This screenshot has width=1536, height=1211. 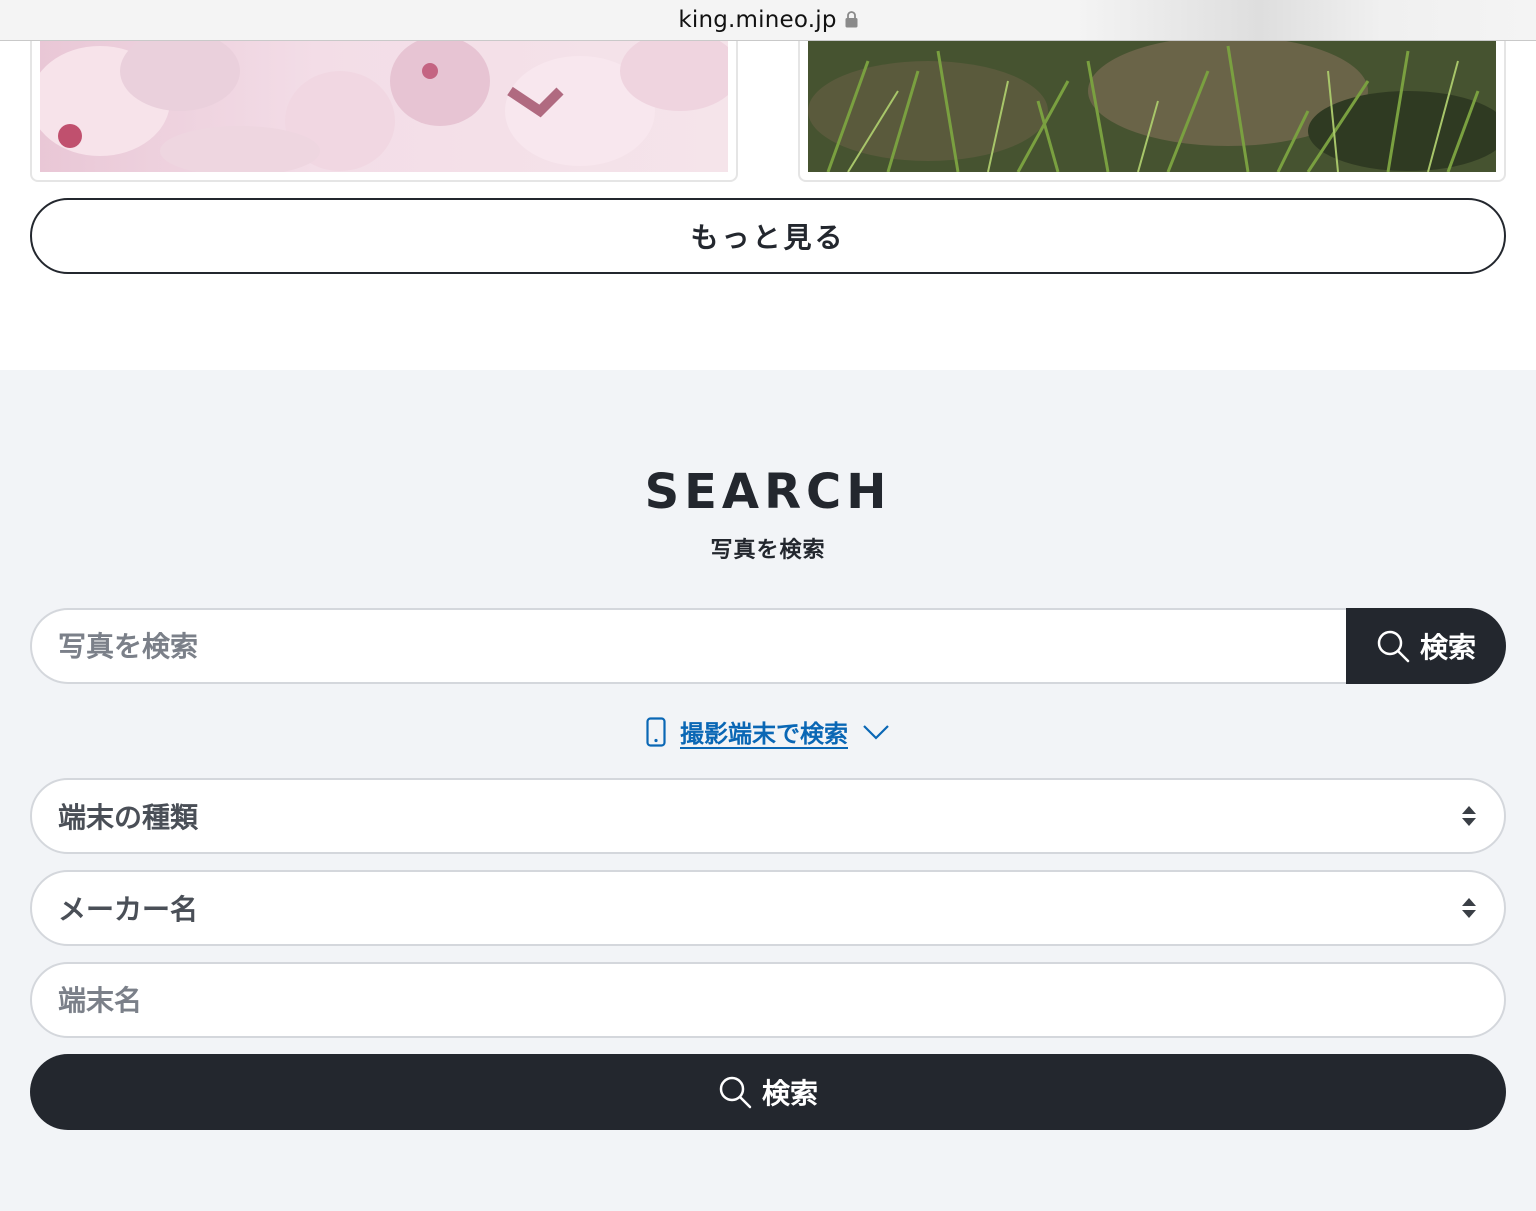 I want to click on lock-icon, so click(x=851, y=18).